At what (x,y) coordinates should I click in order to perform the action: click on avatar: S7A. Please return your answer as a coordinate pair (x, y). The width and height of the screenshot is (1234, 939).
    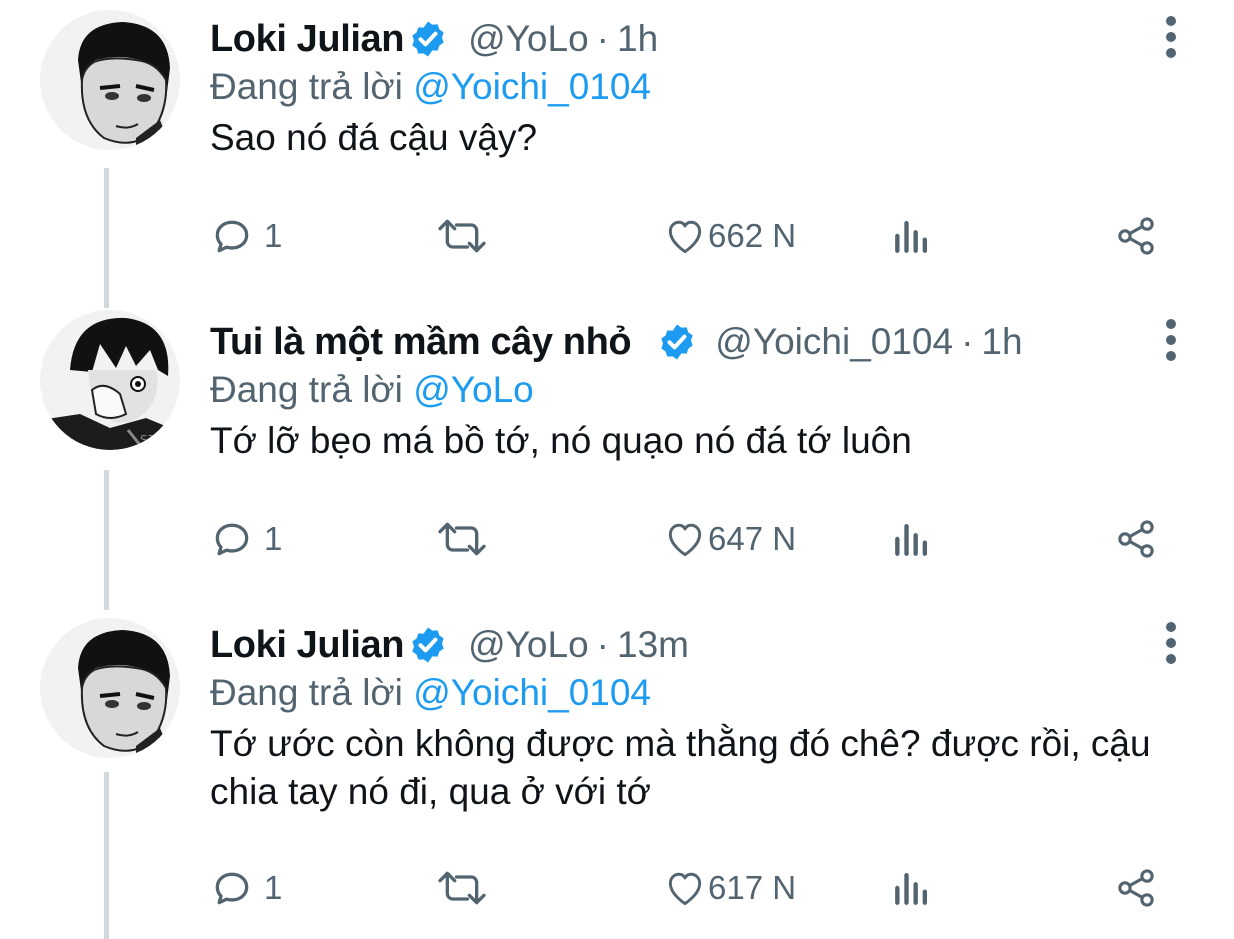
    Looking at the image, I should click on (110, 380).